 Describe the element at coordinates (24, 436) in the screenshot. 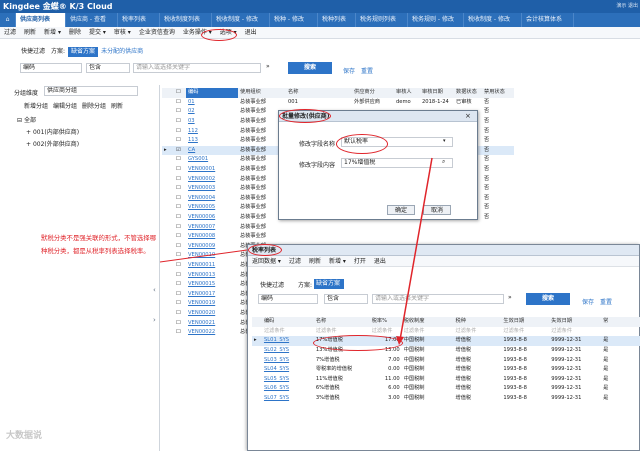

I see `watermark: 大数据说` at that location.